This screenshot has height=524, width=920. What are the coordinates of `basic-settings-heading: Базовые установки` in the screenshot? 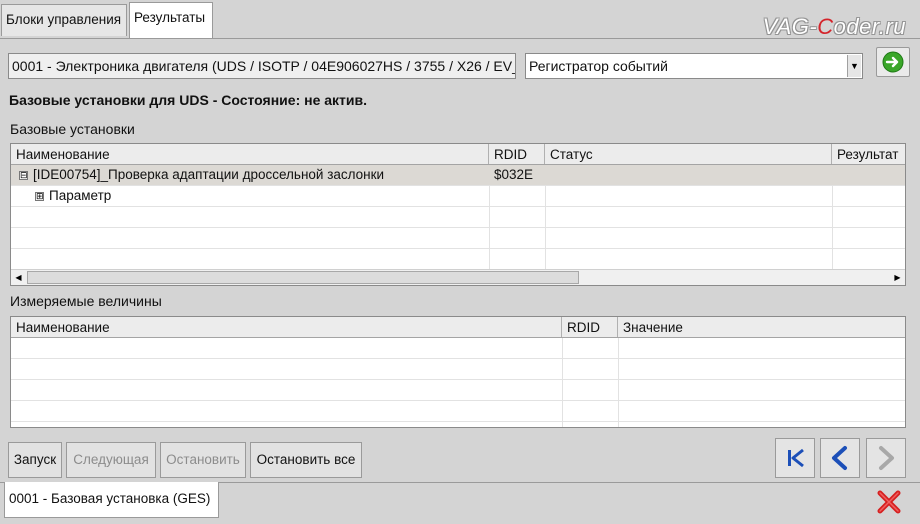 It's located at (72, 129).